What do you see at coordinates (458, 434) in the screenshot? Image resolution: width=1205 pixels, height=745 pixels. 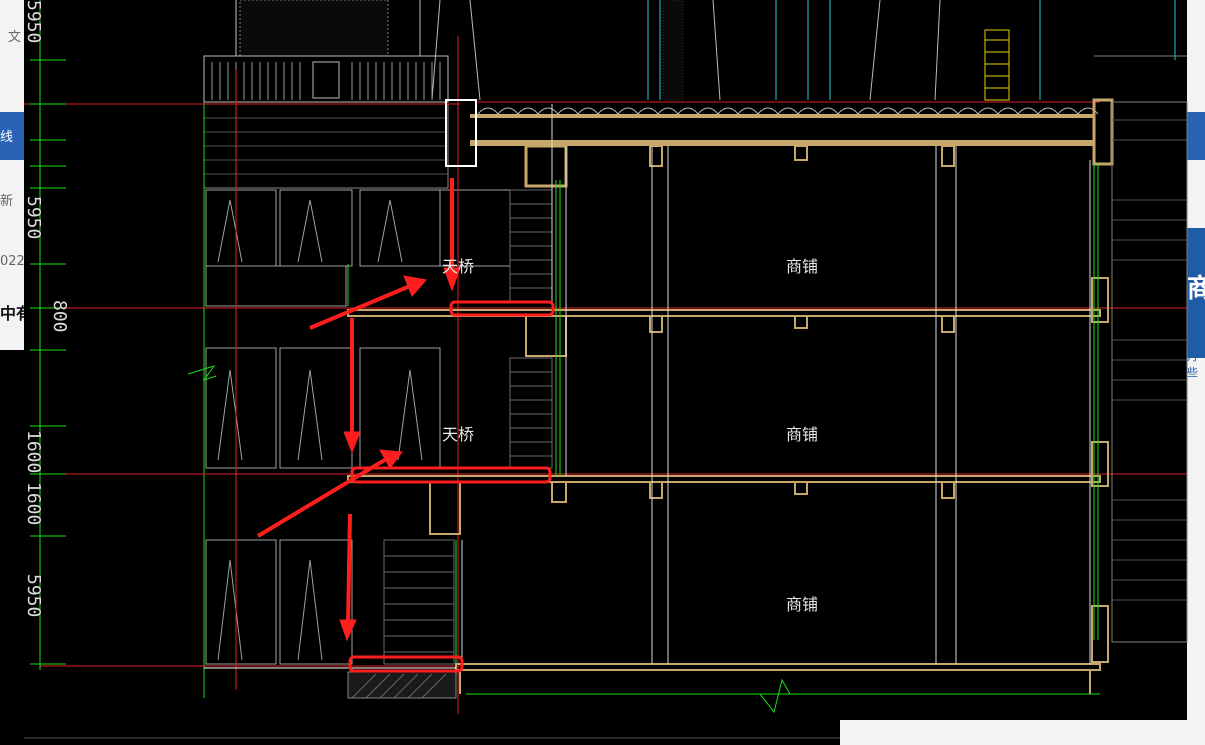 I see `bridge-label-middle: 天桥` at bounding box center [458, 434].